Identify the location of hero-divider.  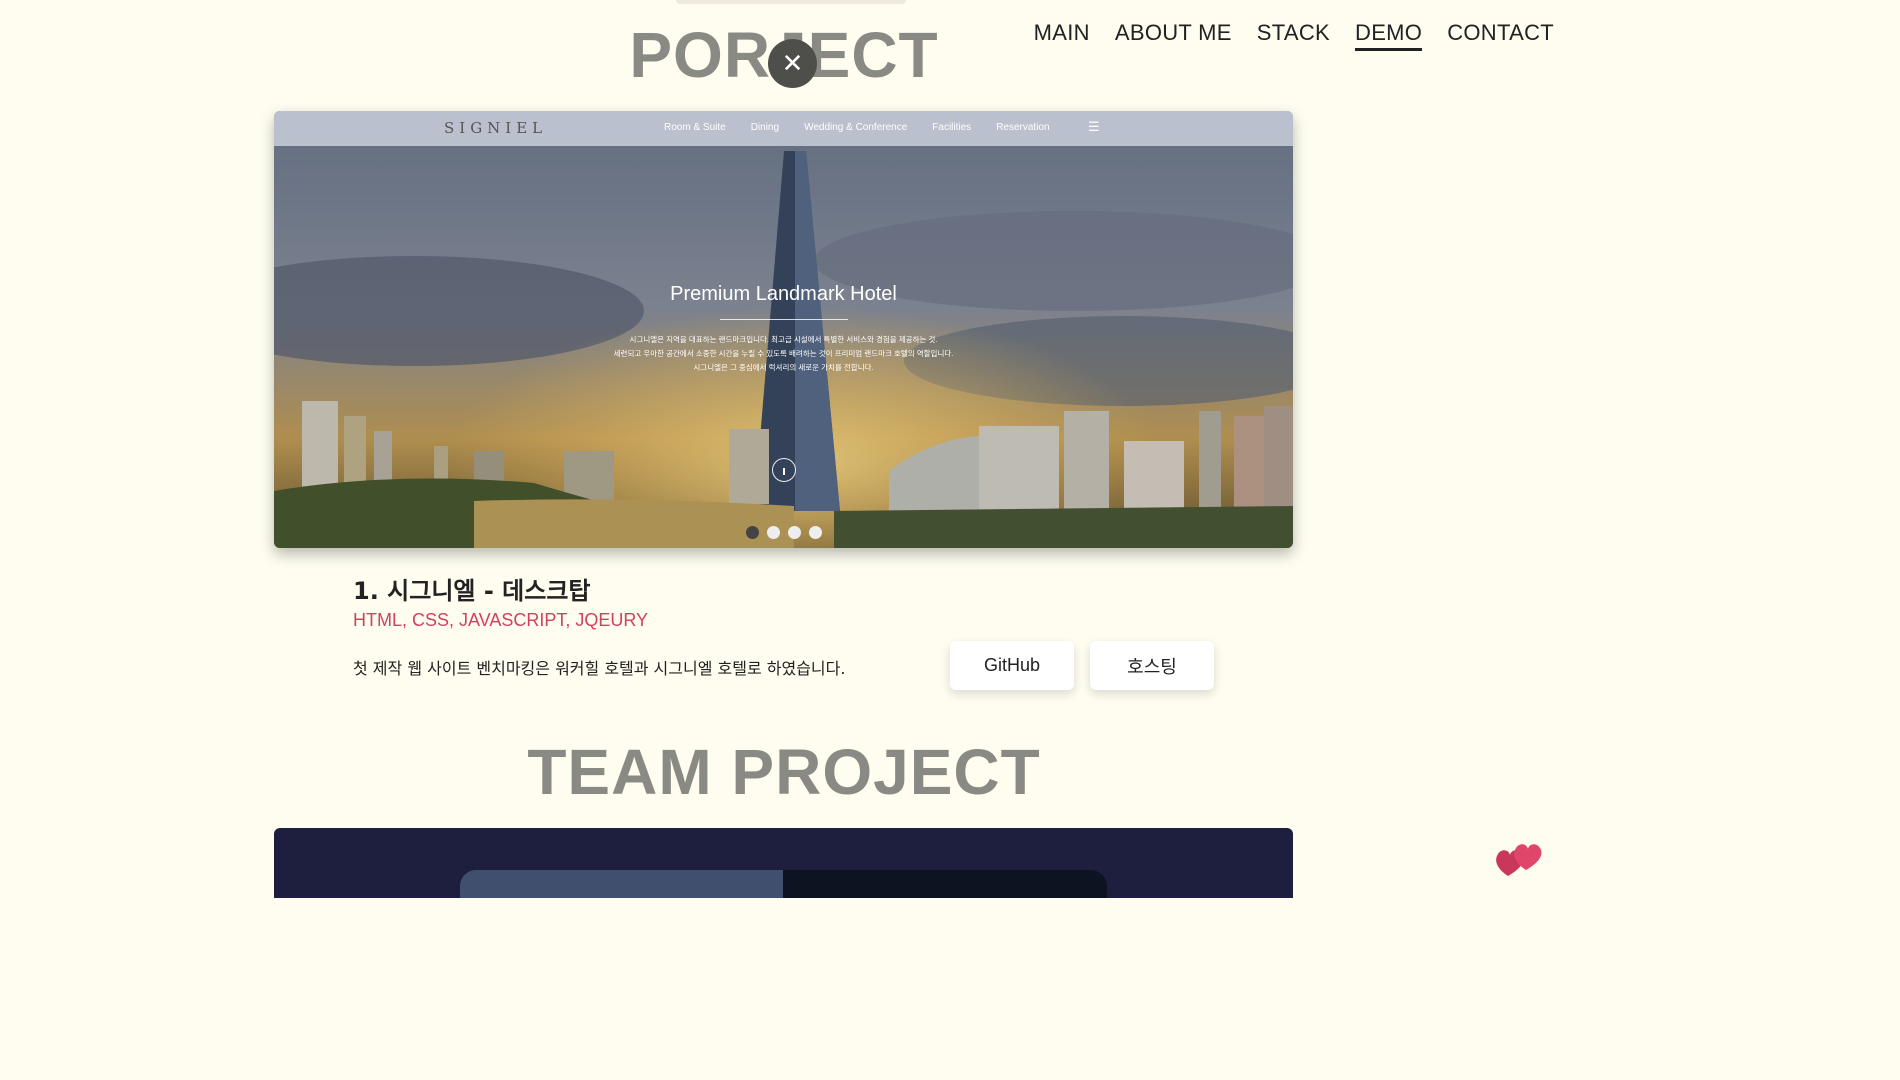
(784, 319).